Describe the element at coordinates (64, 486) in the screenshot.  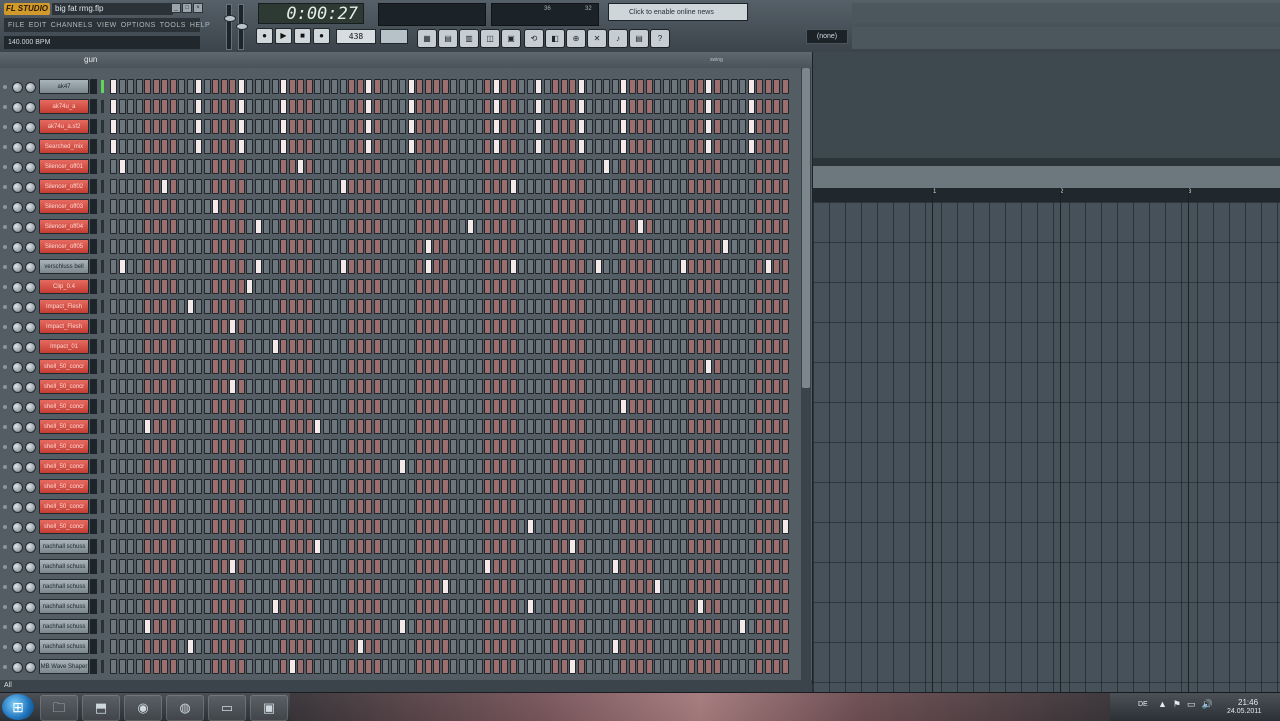
I see `channel-name-button: shell_50_concr` at that location.